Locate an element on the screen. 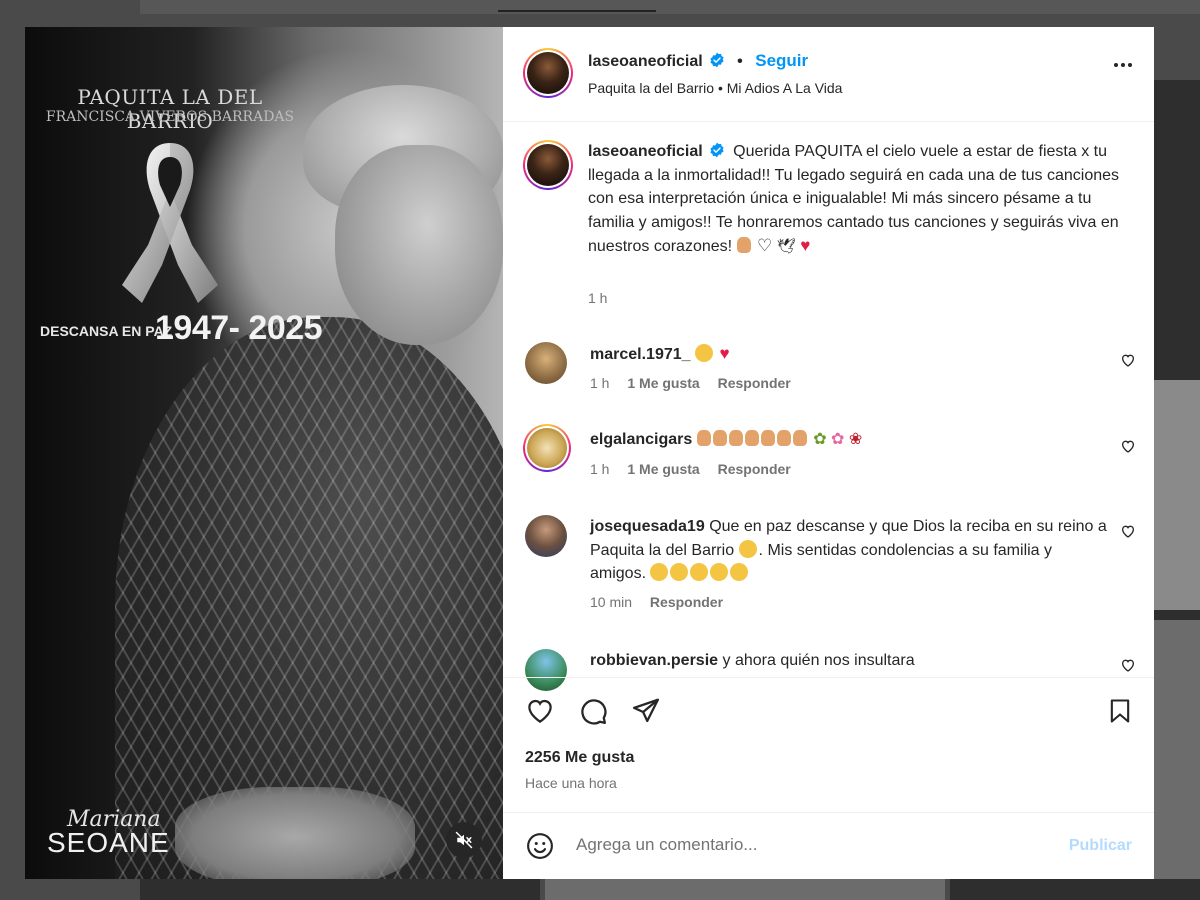  author-avatar-image is located at coordinates (548, 73).